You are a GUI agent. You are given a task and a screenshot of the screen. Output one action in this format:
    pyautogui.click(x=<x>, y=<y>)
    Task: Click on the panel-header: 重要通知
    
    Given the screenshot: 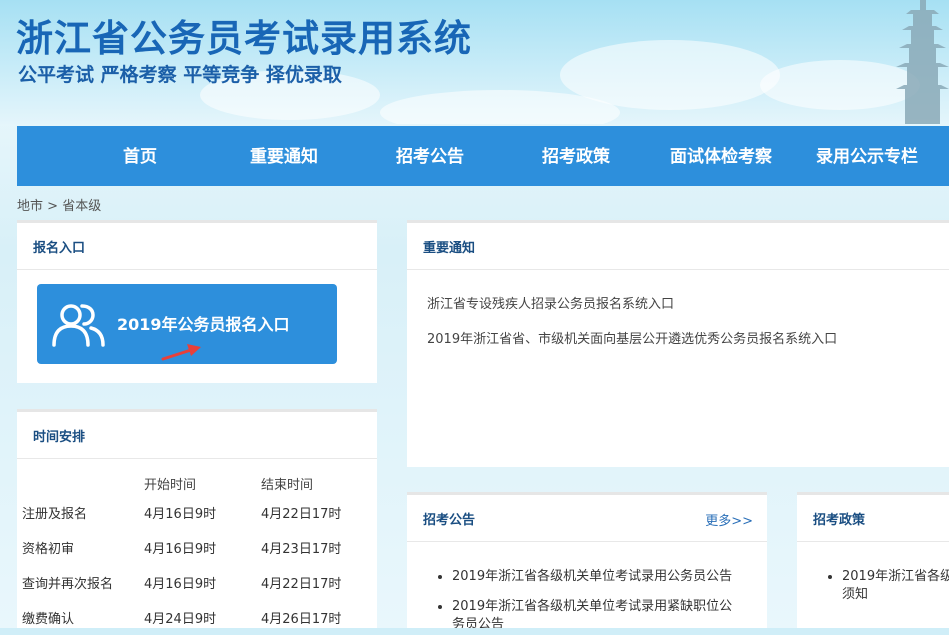 What is the action you would take?
    pyautogui.click(x=678, y=246)
    